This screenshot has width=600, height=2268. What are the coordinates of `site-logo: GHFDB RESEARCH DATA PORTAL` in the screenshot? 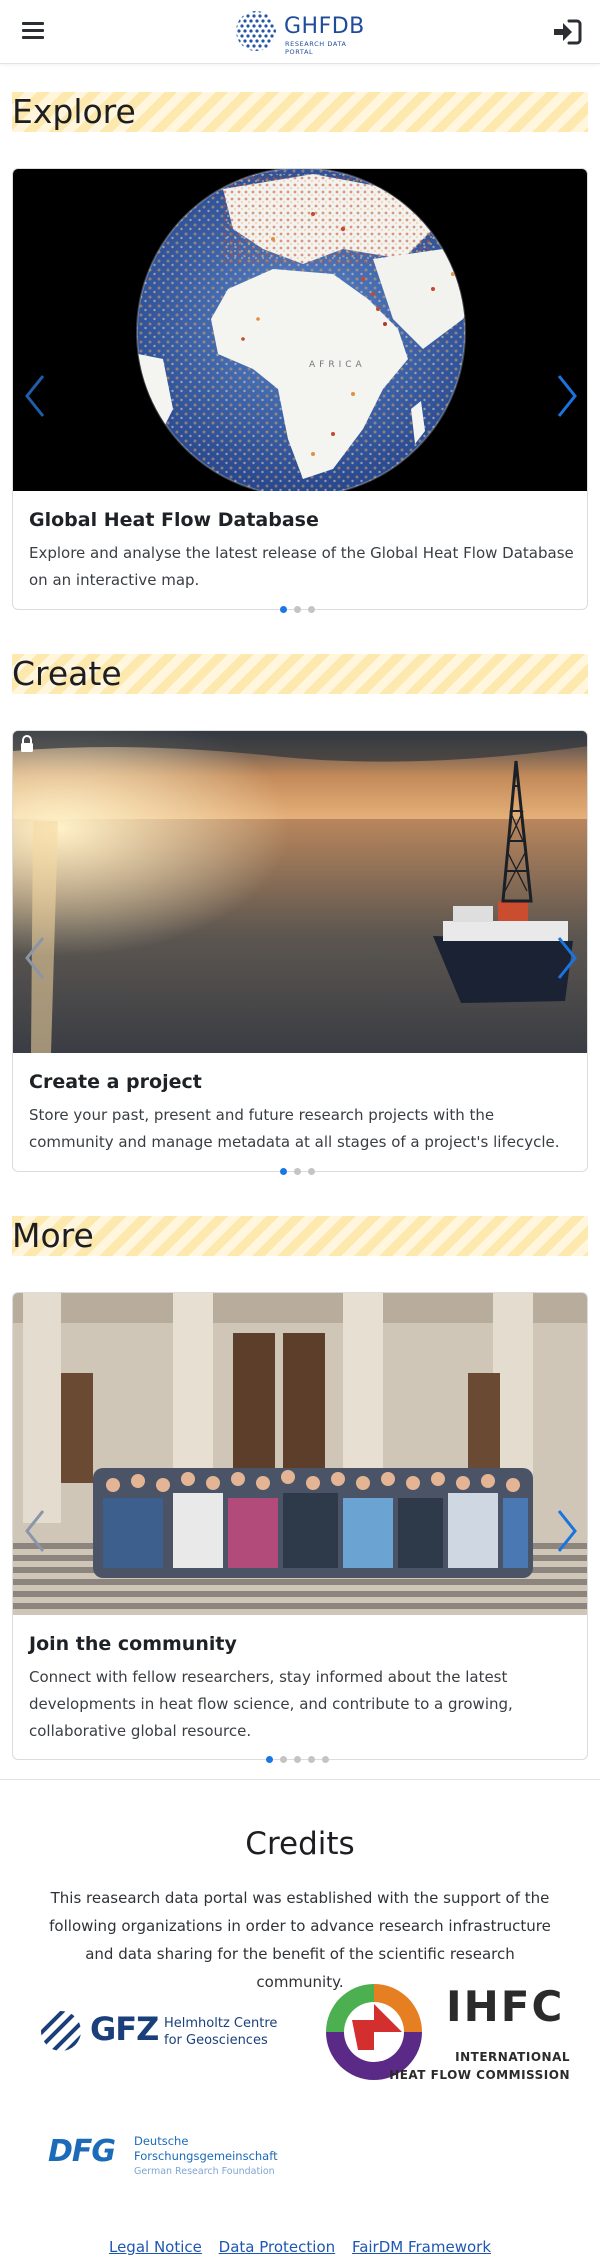 It's located at (302, 32).